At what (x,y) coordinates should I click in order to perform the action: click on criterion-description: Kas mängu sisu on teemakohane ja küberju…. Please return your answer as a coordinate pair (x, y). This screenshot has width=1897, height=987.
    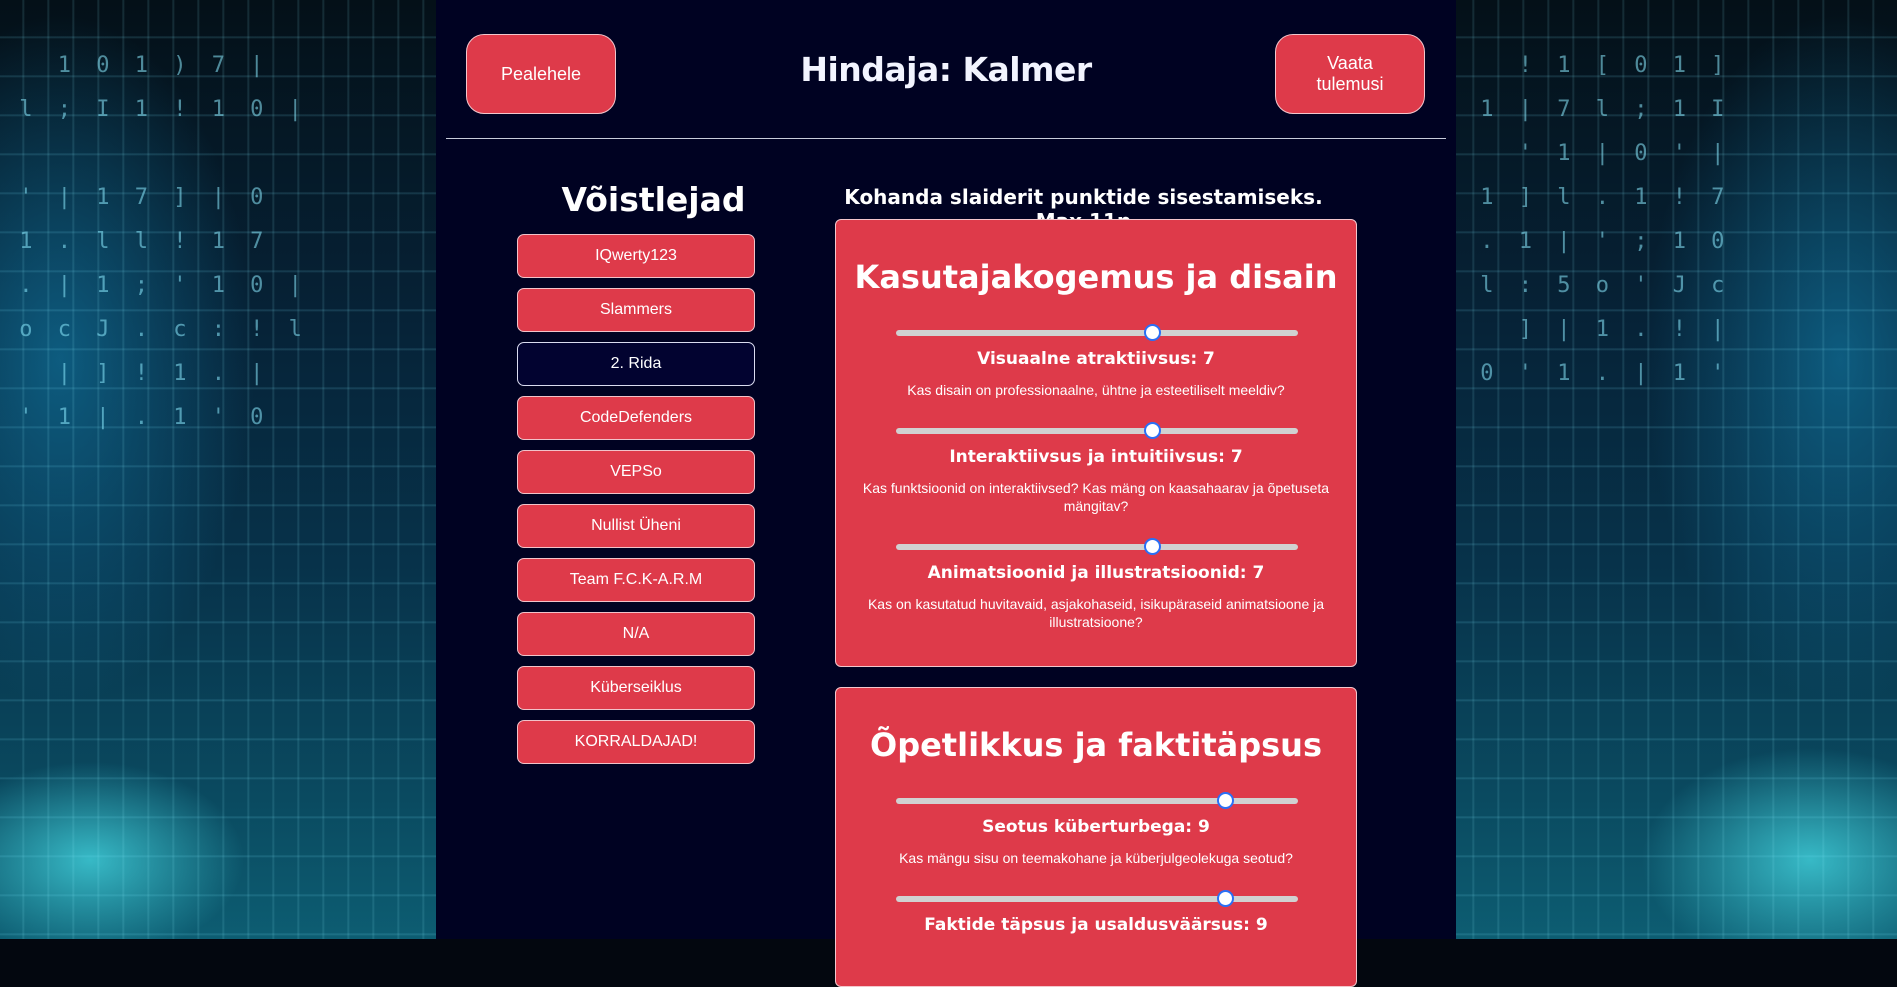
    Looking at the image, I should click on (1096, 858).